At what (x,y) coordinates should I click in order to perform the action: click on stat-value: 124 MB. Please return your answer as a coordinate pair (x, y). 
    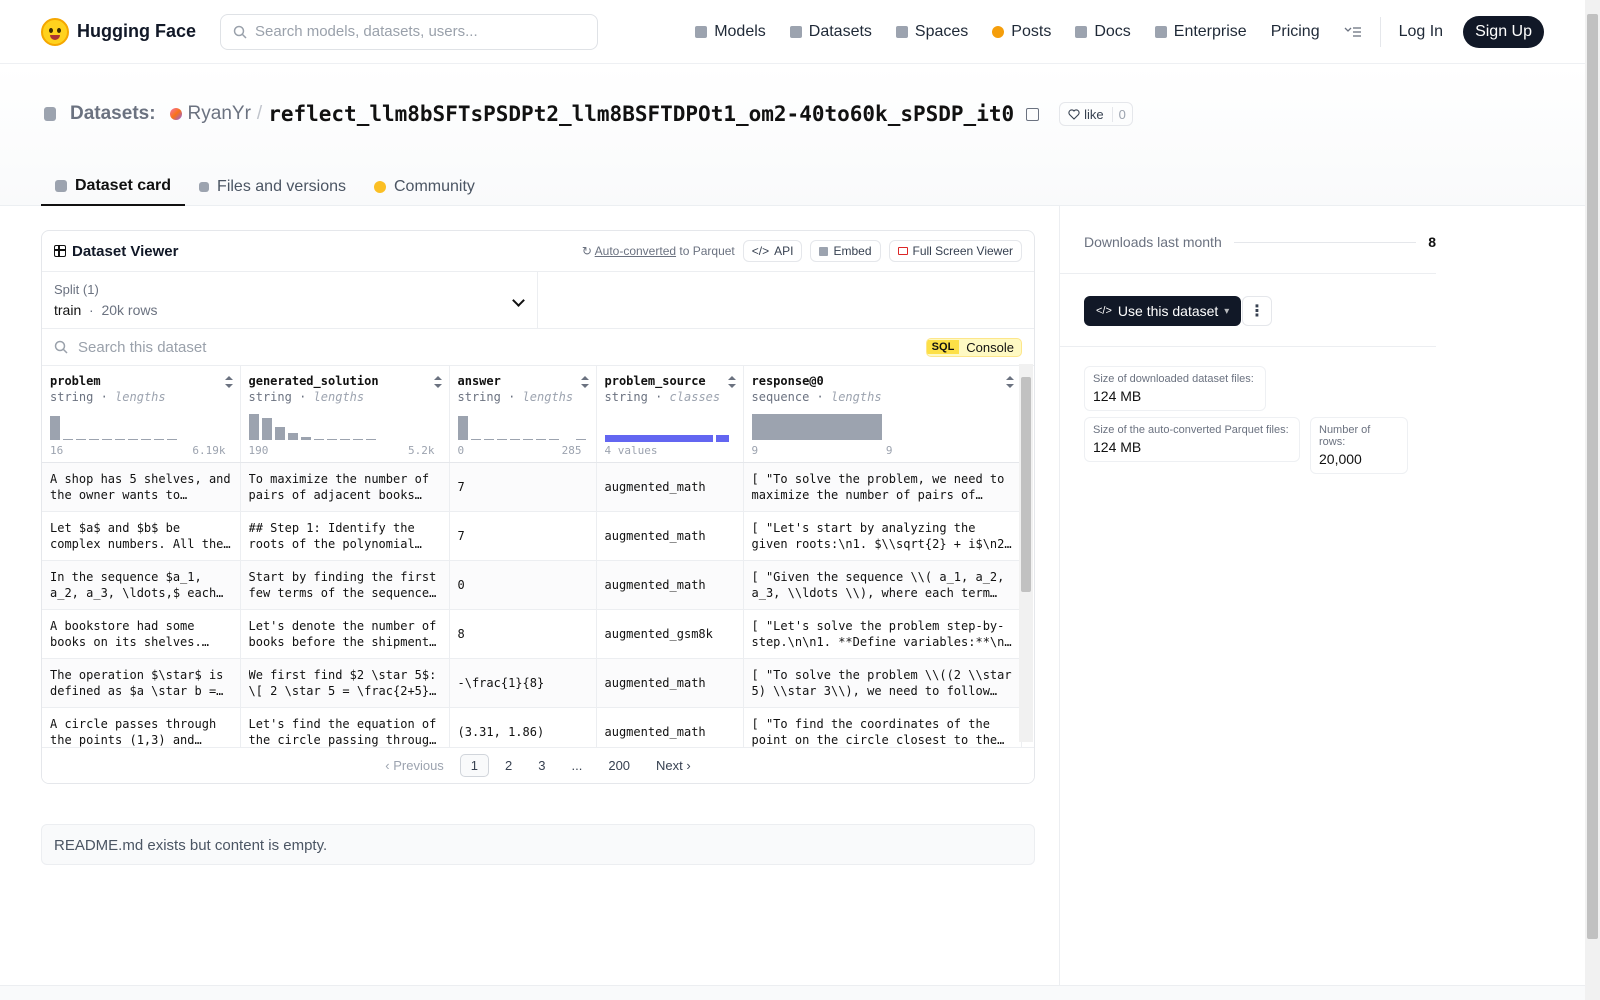
    Looking at the image, I should click on (1117, 447).